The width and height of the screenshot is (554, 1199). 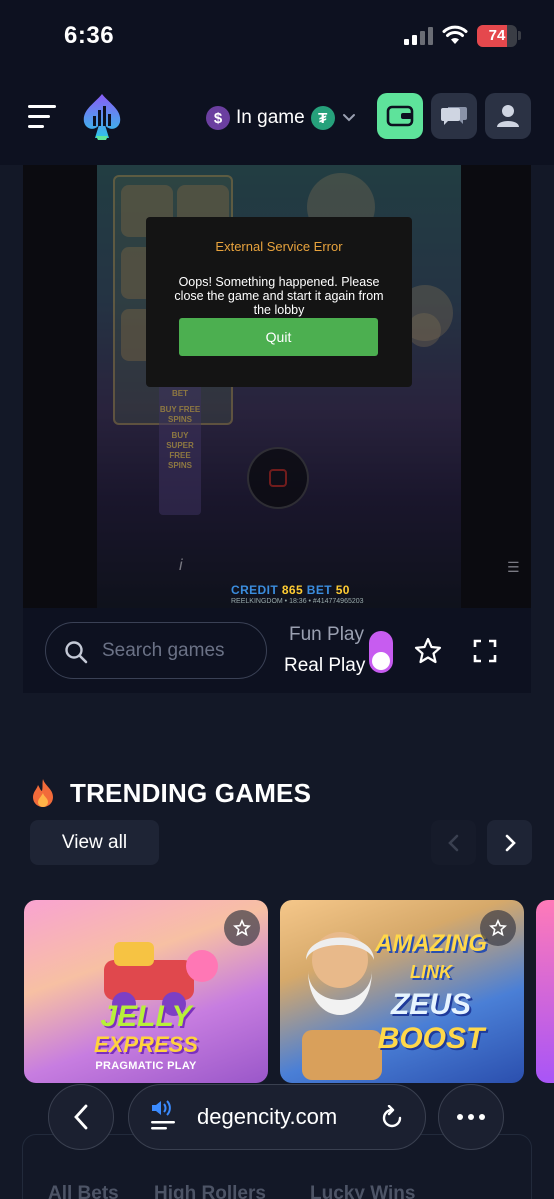 What do you see at coordinates (392, 1118) in the screenshot?
I see `reload-icon` at bounding box center [392, 1118].